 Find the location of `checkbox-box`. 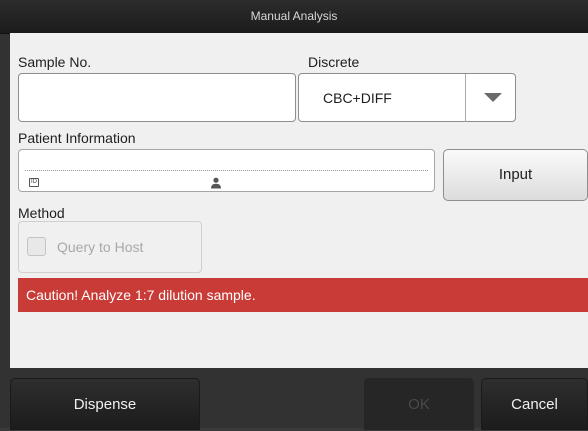

checkbox-box is located at coordinates (36, 246).